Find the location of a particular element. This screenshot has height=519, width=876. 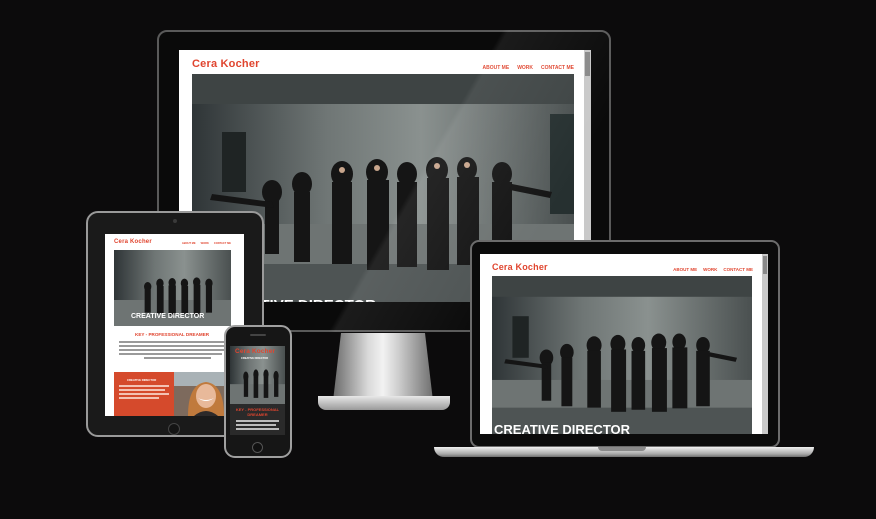

card-heading: CREATIVE DIRECTOR is located at coordinates (142, 380).